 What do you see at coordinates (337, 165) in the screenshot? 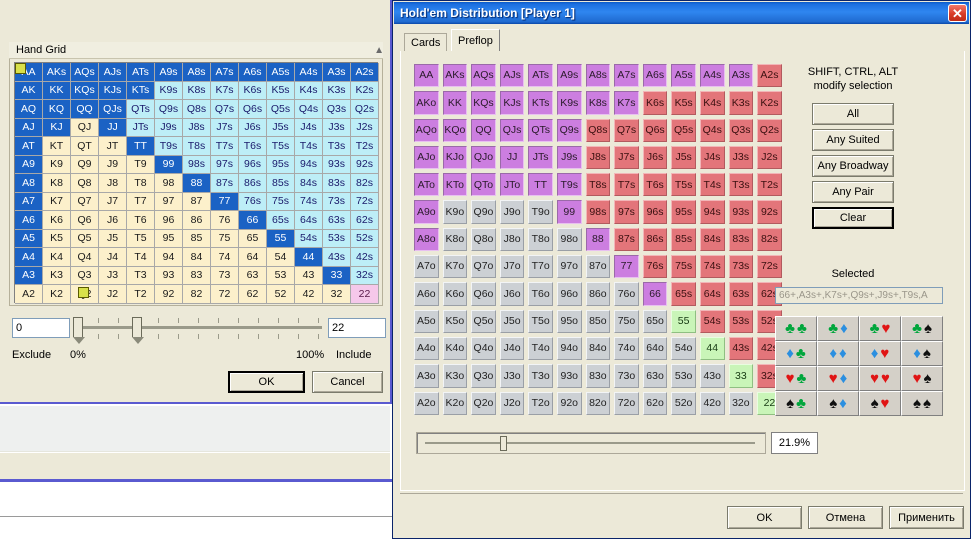
I see `left-grid-cell: 93s` at bounding box center [337, 165].